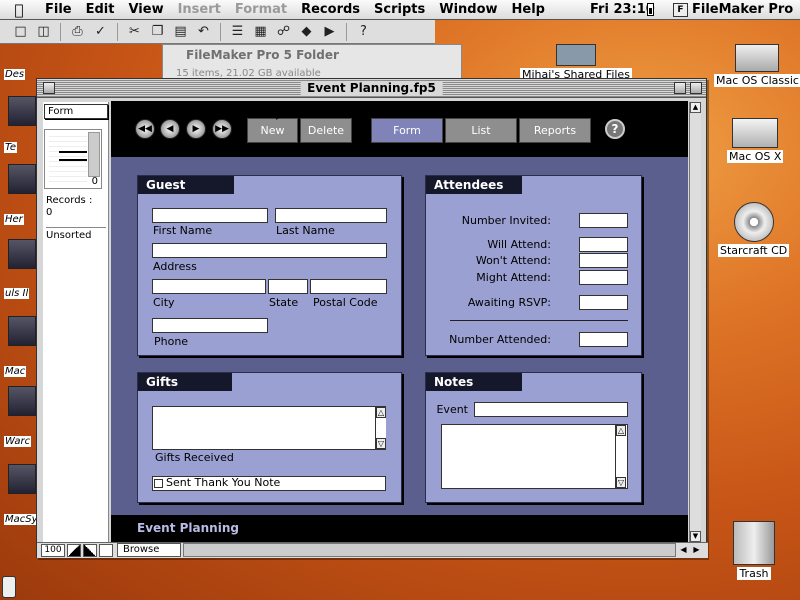 The image size is (800, 600). I want to click on gifts-received-label: Gifts Received, so click(194, 457).